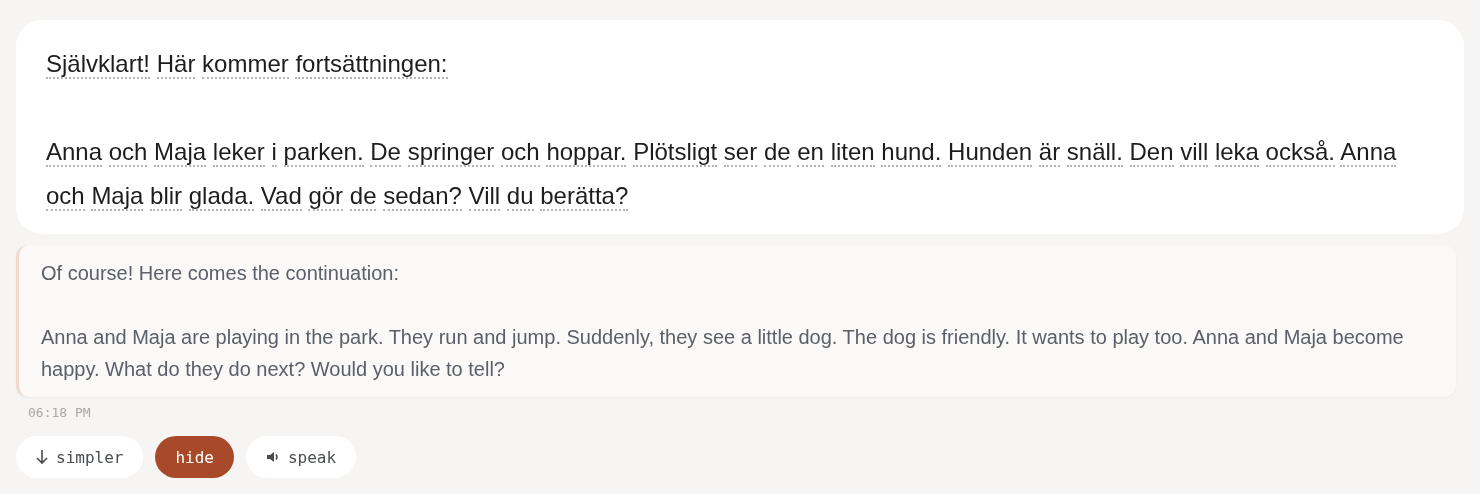  I want to click on word: snäll., so click(1094, 152).